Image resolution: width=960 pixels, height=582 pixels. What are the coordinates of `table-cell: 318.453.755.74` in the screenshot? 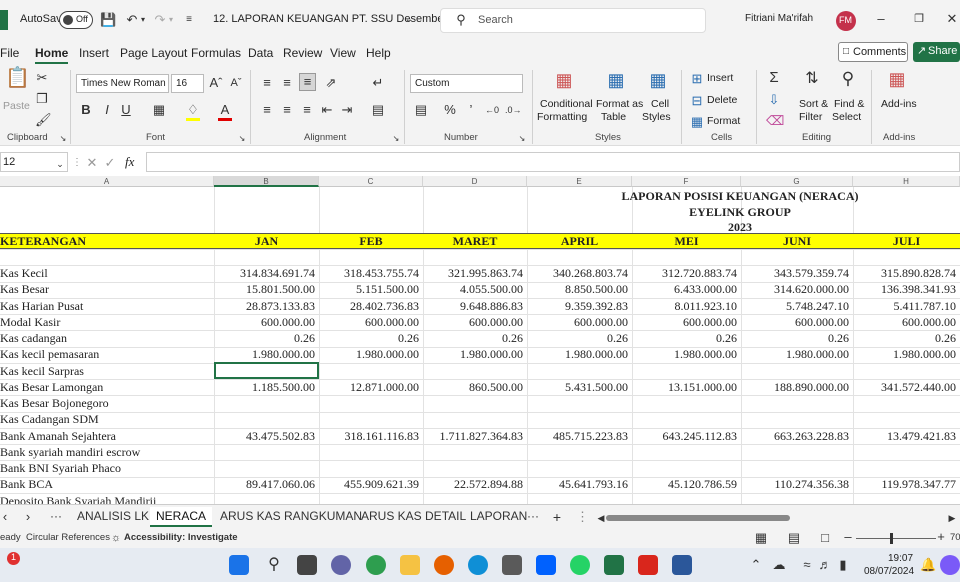 It's located at (371, 273).